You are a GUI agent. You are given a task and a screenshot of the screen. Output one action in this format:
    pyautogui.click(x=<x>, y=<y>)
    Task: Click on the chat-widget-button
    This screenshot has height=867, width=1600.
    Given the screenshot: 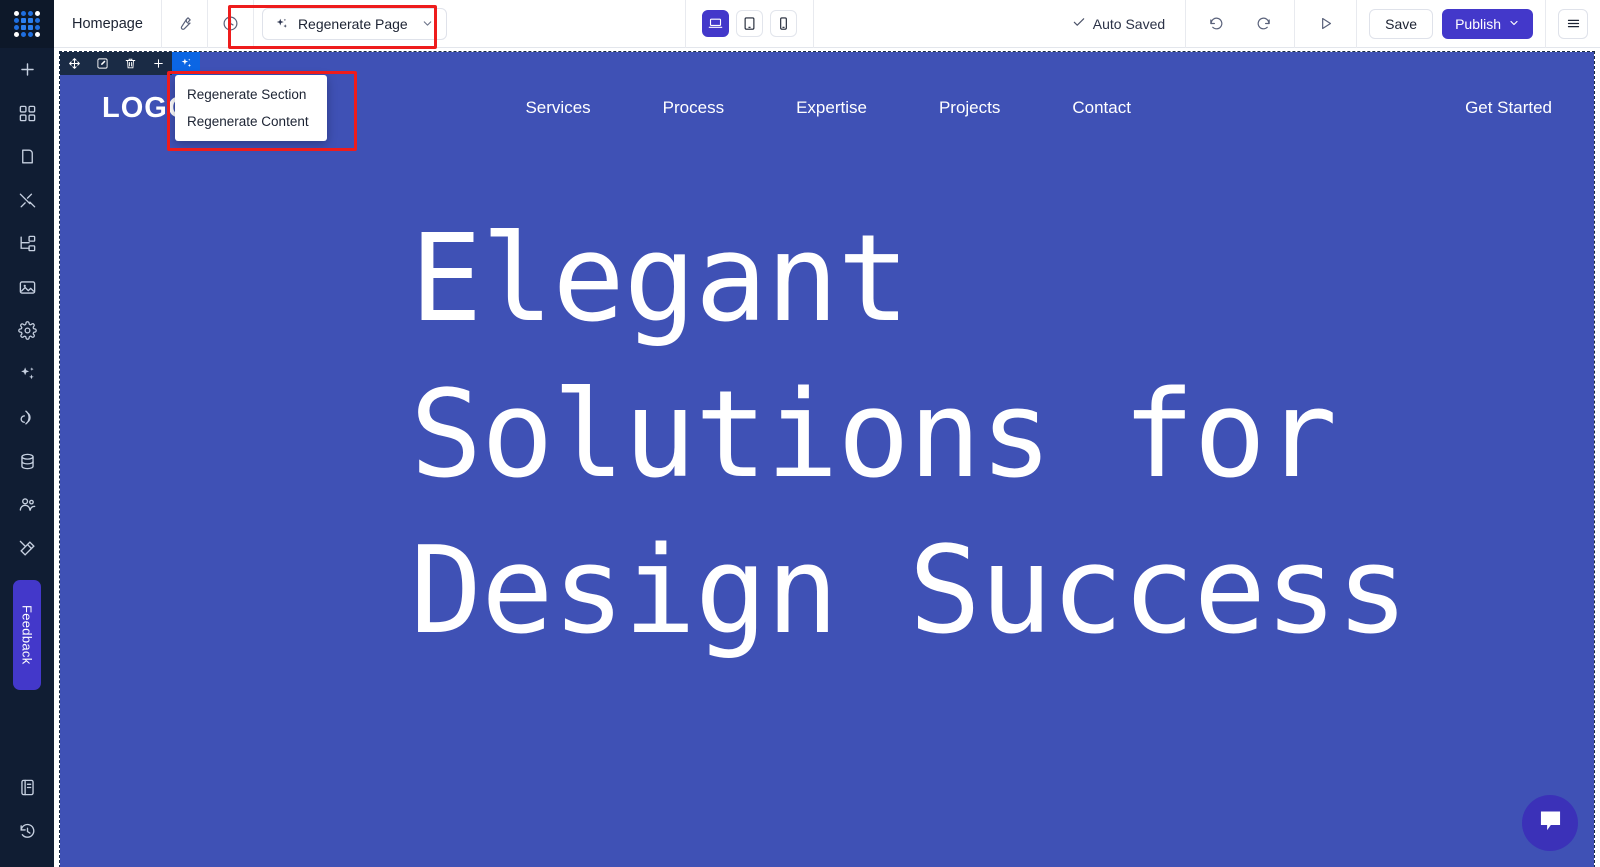 What is the action you would take?
    pyautogui.click(x=1550, y=823)
    